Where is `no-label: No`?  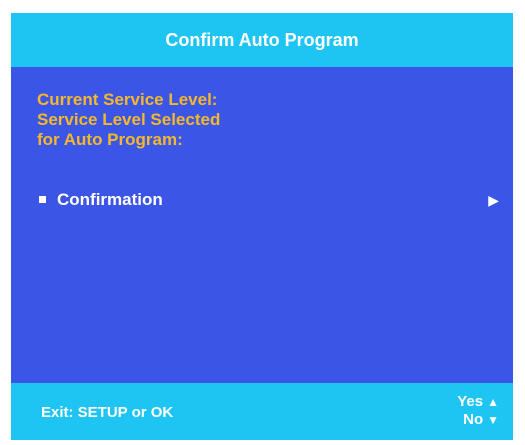 no-label: No is located at coordinates (473, 419).